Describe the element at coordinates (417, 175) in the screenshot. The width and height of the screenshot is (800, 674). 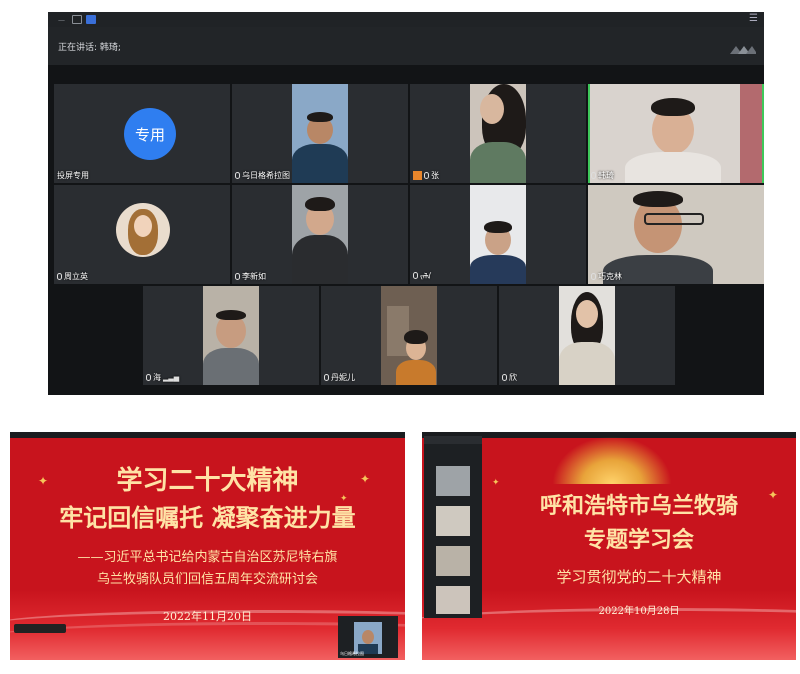
I see `host-icon` at that location.